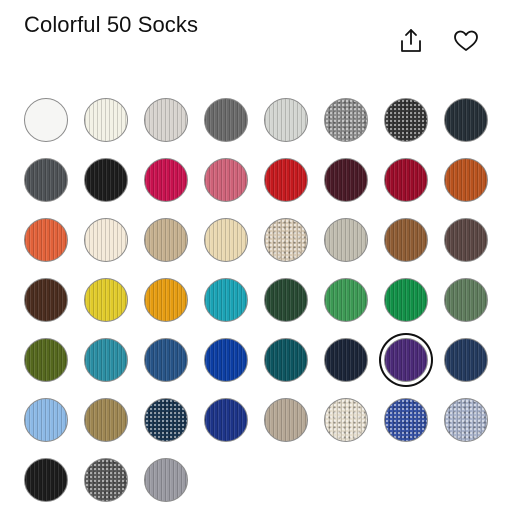  Describe the element at coordinates (111, 24) in the screenshot. I see `product-title: Colorful 50 Socks` at that location.